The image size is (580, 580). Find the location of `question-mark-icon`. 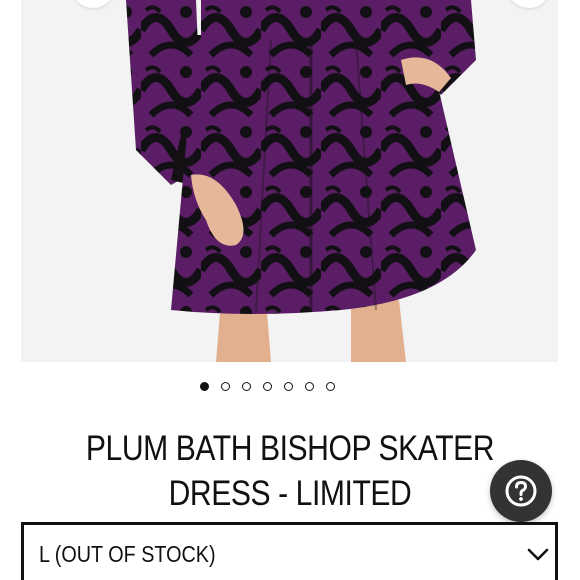

question-mark-icon is located at coordinates (521, 491).